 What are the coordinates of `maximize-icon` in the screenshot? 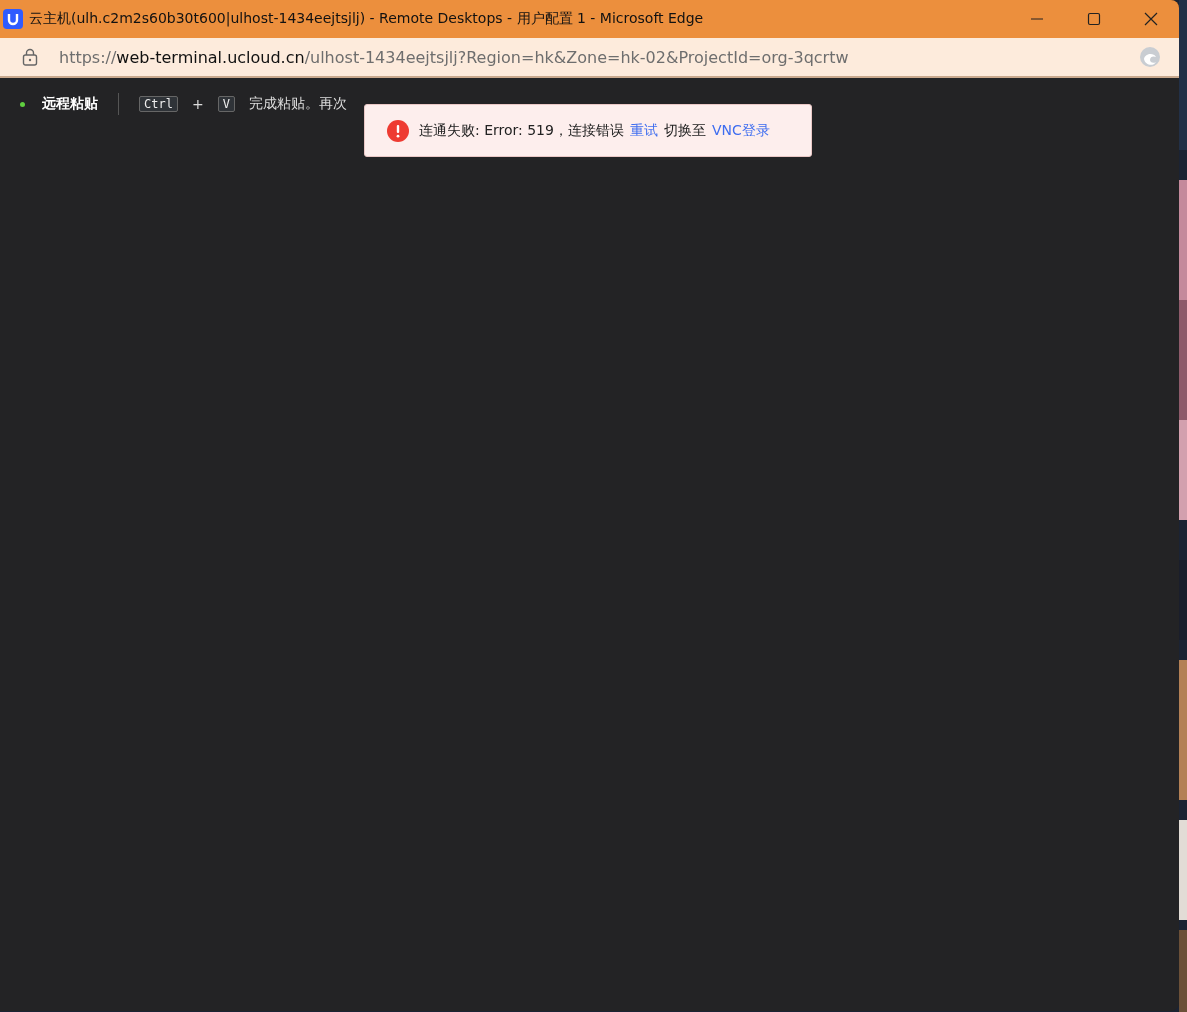 It's located at (1093, 19).